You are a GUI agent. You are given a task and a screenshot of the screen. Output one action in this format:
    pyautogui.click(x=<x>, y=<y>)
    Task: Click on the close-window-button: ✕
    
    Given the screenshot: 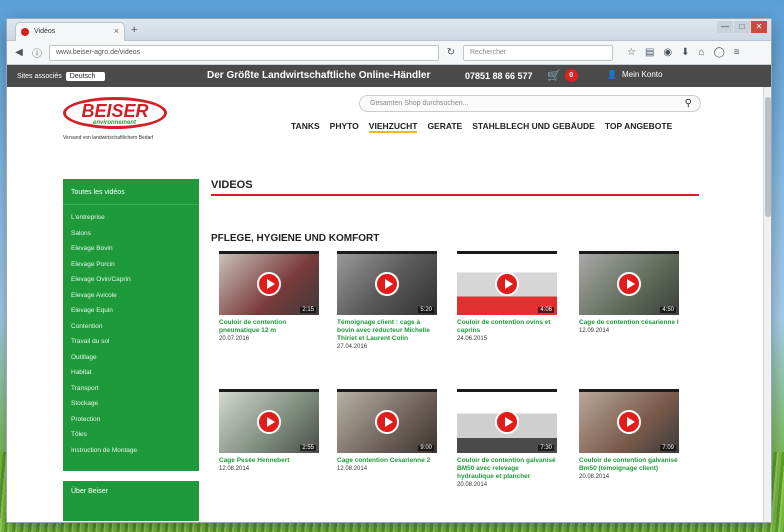 What is the action you would take?
    pyautogui.click(x=759, y=27)
    